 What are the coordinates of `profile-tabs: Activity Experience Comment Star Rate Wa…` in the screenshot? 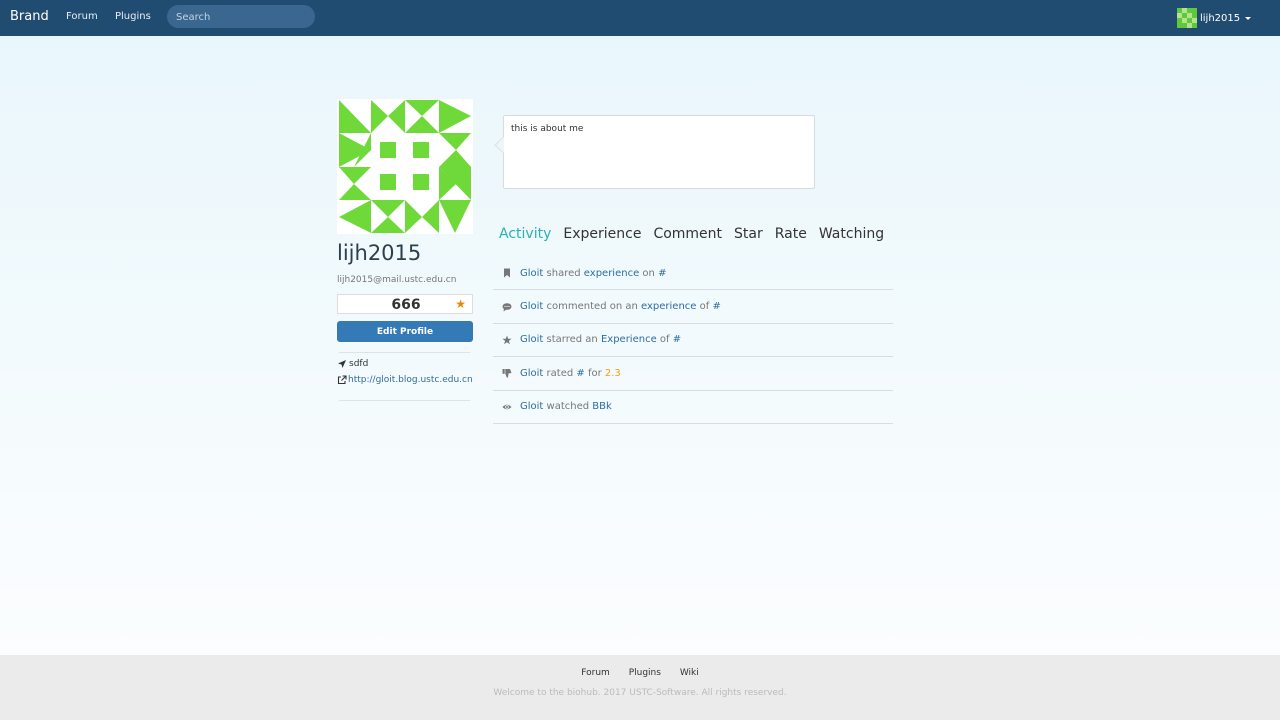 It's located at (697, 235).